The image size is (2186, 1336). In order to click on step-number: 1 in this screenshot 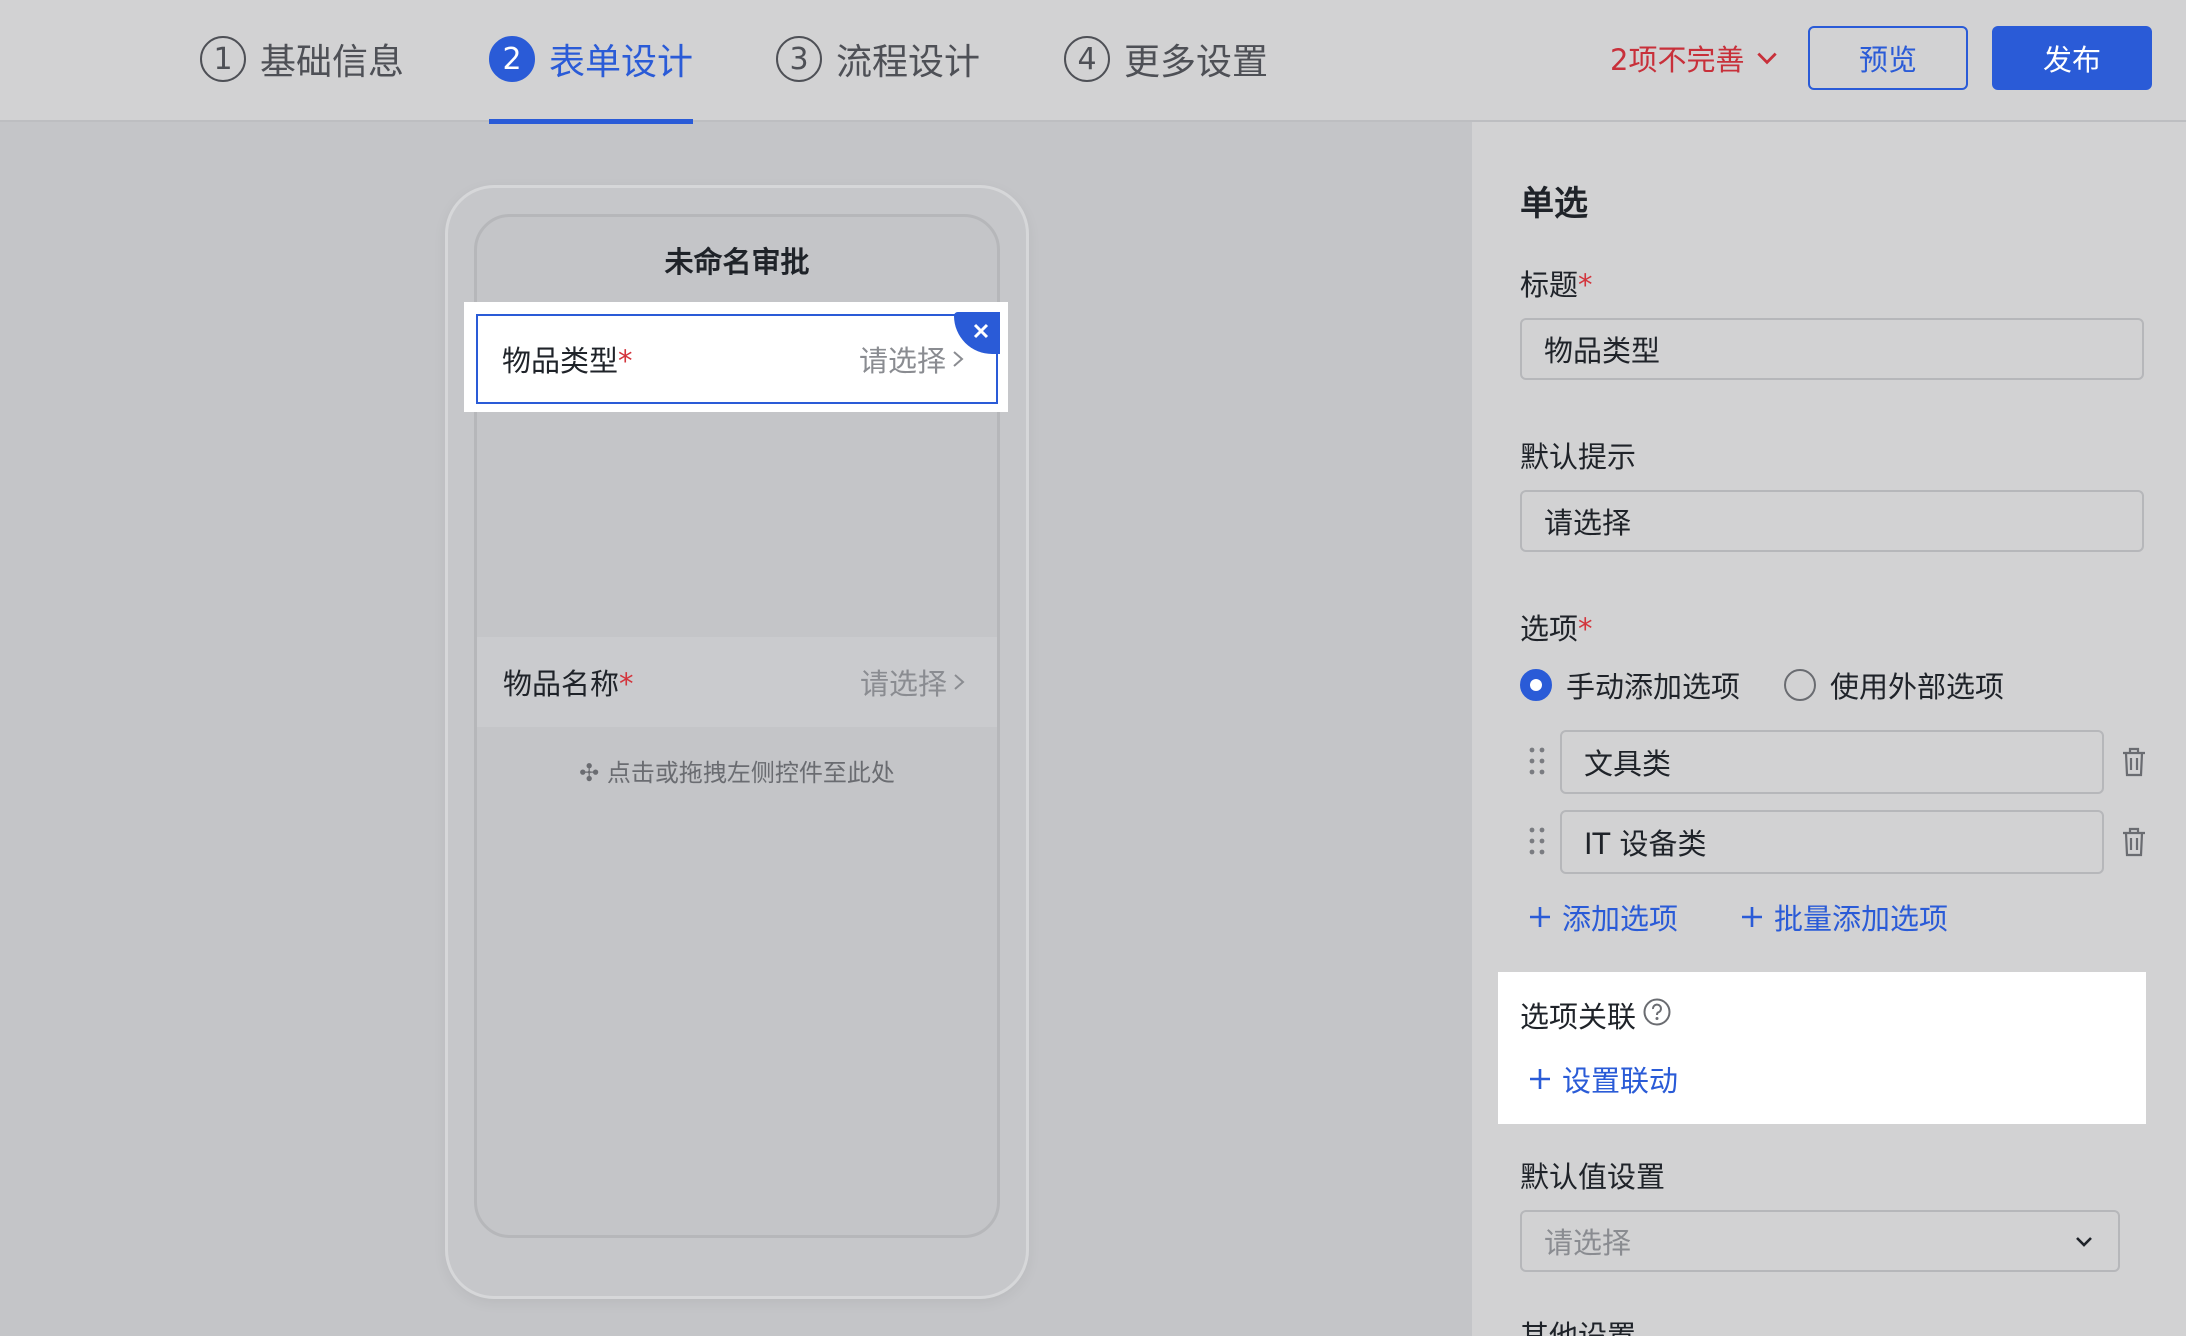, I will do `click(223, 59)`.